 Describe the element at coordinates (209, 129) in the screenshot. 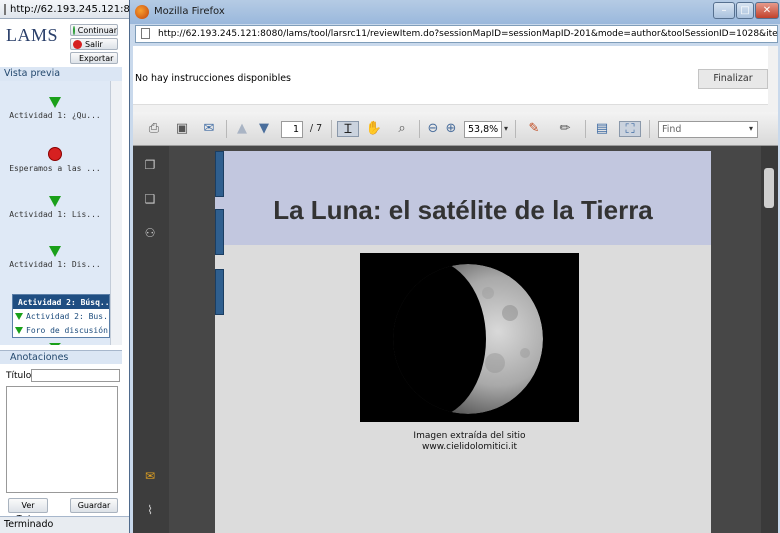

I see `email-icon: ✉` at that location.